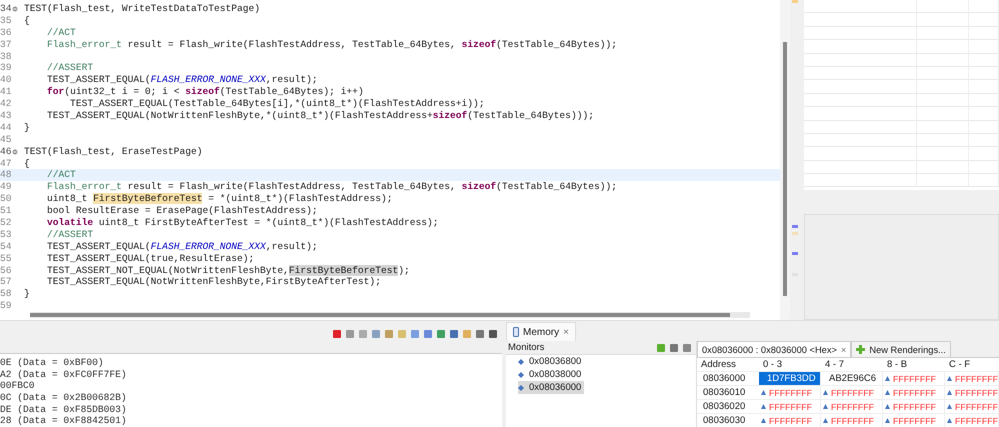 This screenshot has height=427, width=999. What do you see at coordinates (6, 68) in the screenshot?
I see `line-number: 39` at bounding box center [6, 68].